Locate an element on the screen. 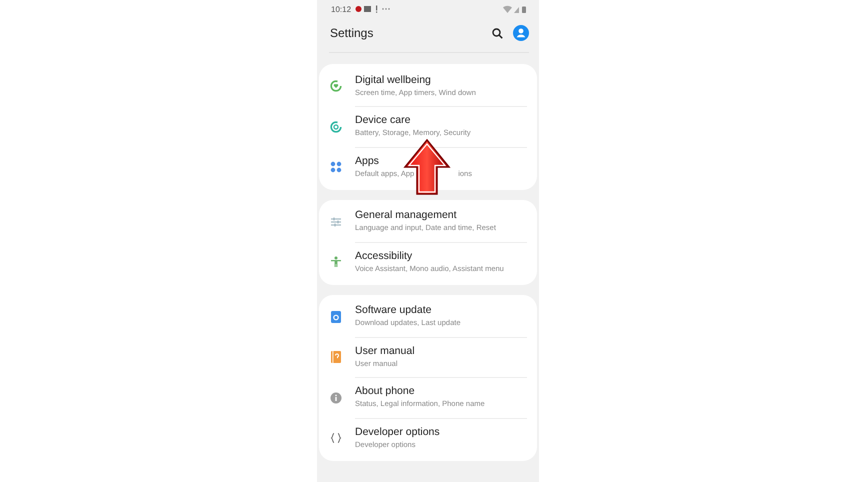  setting-title: Accessibility is located at coordinates (441, 257).